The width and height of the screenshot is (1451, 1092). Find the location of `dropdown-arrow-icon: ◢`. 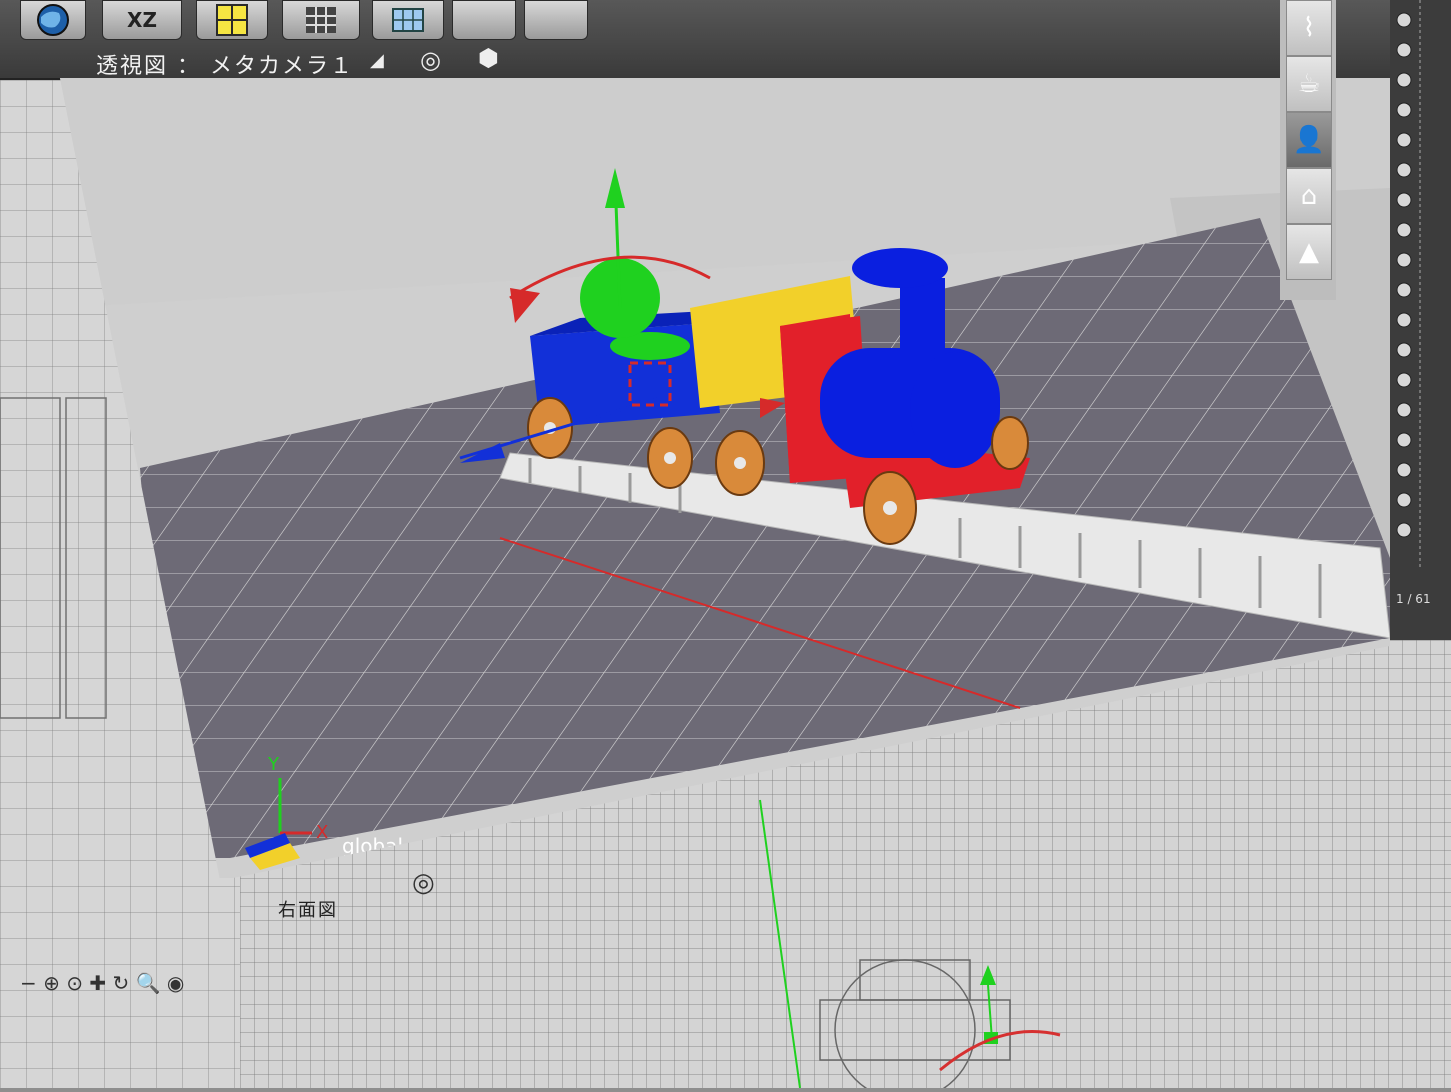

dropdown-arrow-icon: ◢ is located at coordinates (377, 60).